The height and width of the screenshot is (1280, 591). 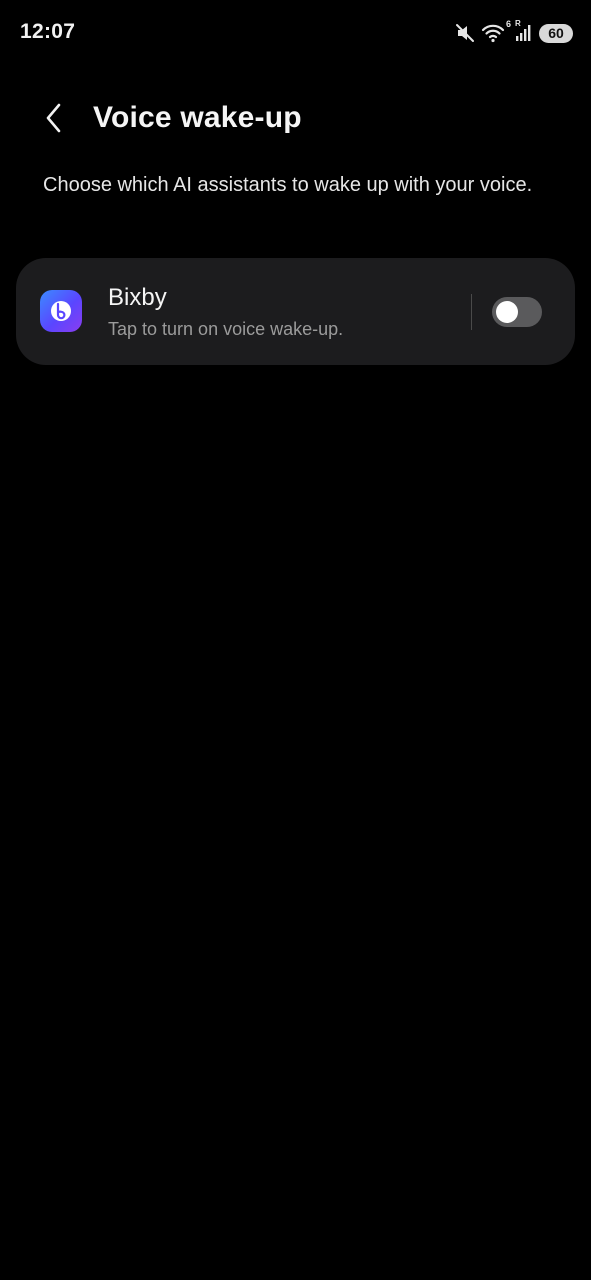 What do you see at coordinates (556, 33) in the screenshot?
I see `battery-indicator: 60` at bounding box center [556, 33].